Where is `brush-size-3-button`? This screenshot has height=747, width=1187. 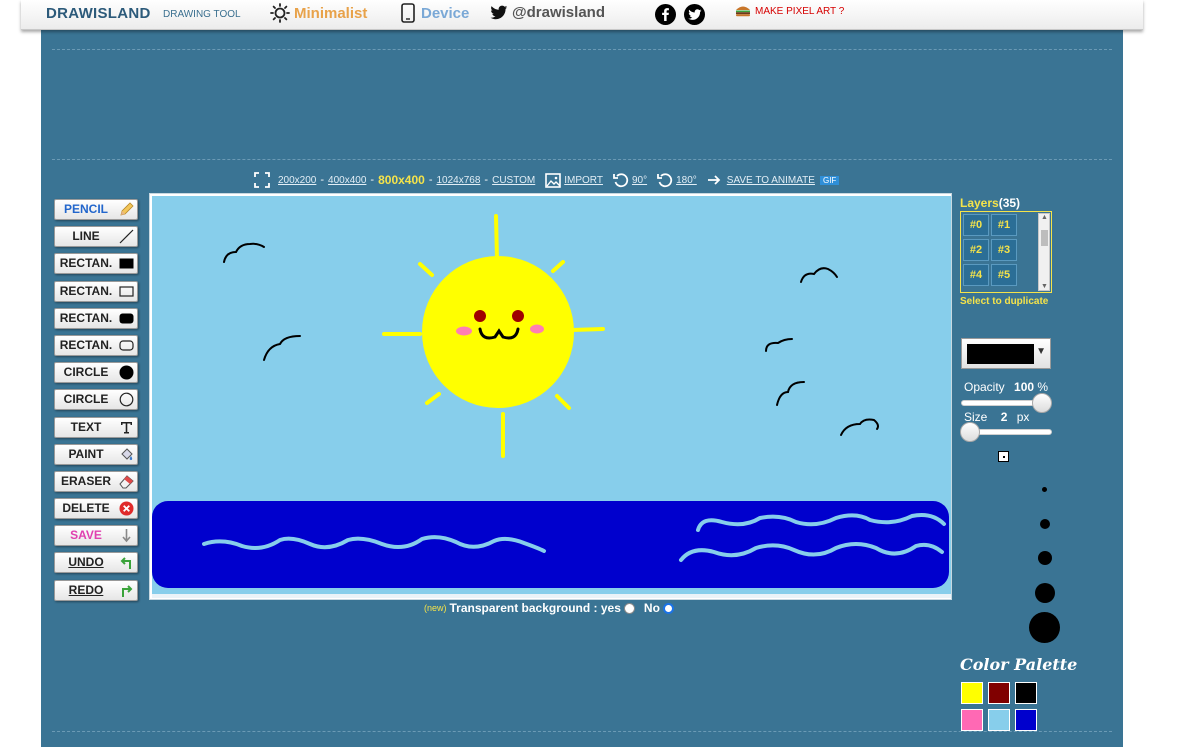 brush-size-3-button is located at coordinates (1045, 524).